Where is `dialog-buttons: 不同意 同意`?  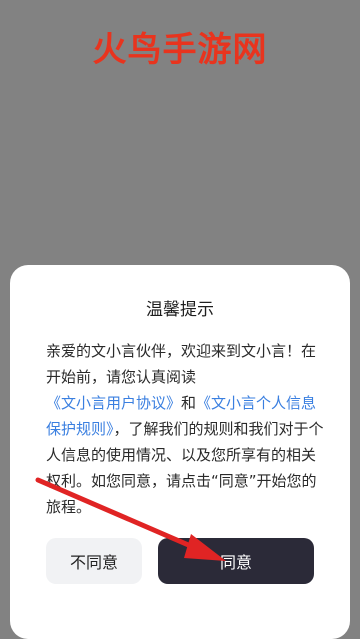
dialog-buttons: 不同意 同意 is located at coordinates (180, 561).